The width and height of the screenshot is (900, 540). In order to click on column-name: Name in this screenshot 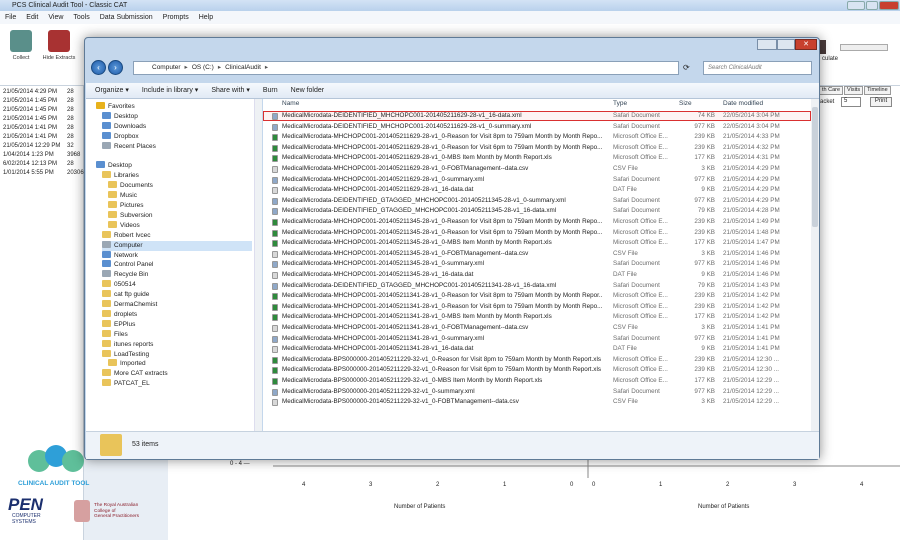, I will do `click(290, 104)`.